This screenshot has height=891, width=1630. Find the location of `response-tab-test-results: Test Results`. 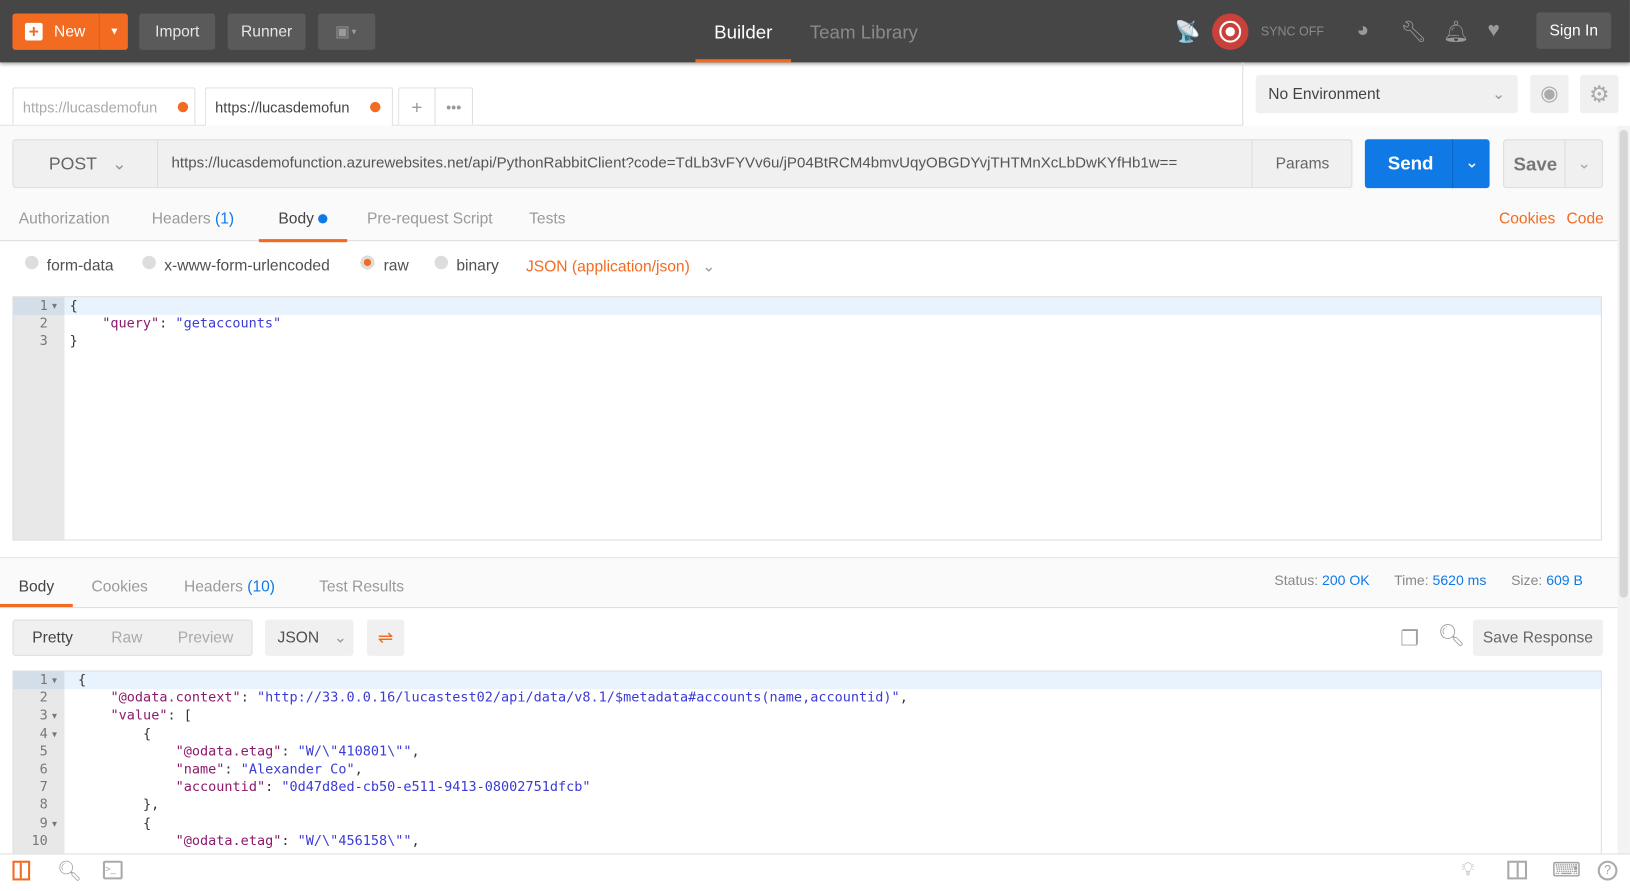

response-tab-test-results: Test Results is located at coordinates (361, 587).